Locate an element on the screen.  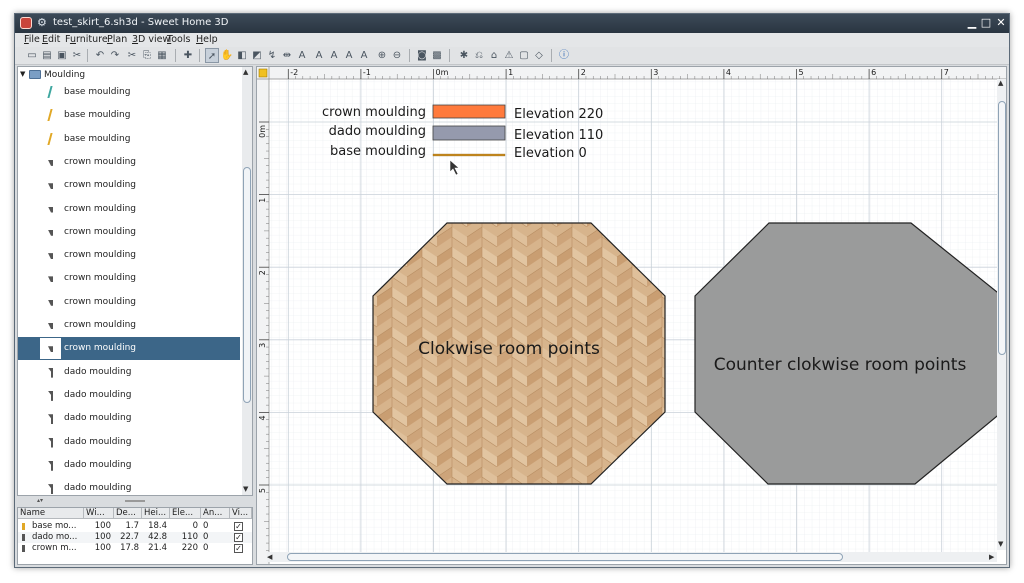
plugin-tool-icon: ▢ is located at coordinates (524, 55).